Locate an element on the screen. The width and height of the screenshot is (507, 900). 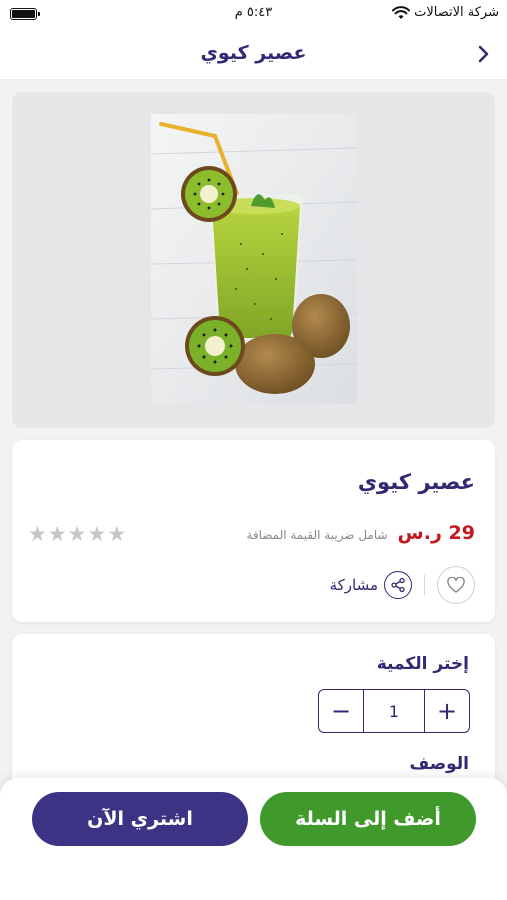
price-row: 29 ر.س شامل ضريبة القيمة المضافة is located at coordinates (360, 533).